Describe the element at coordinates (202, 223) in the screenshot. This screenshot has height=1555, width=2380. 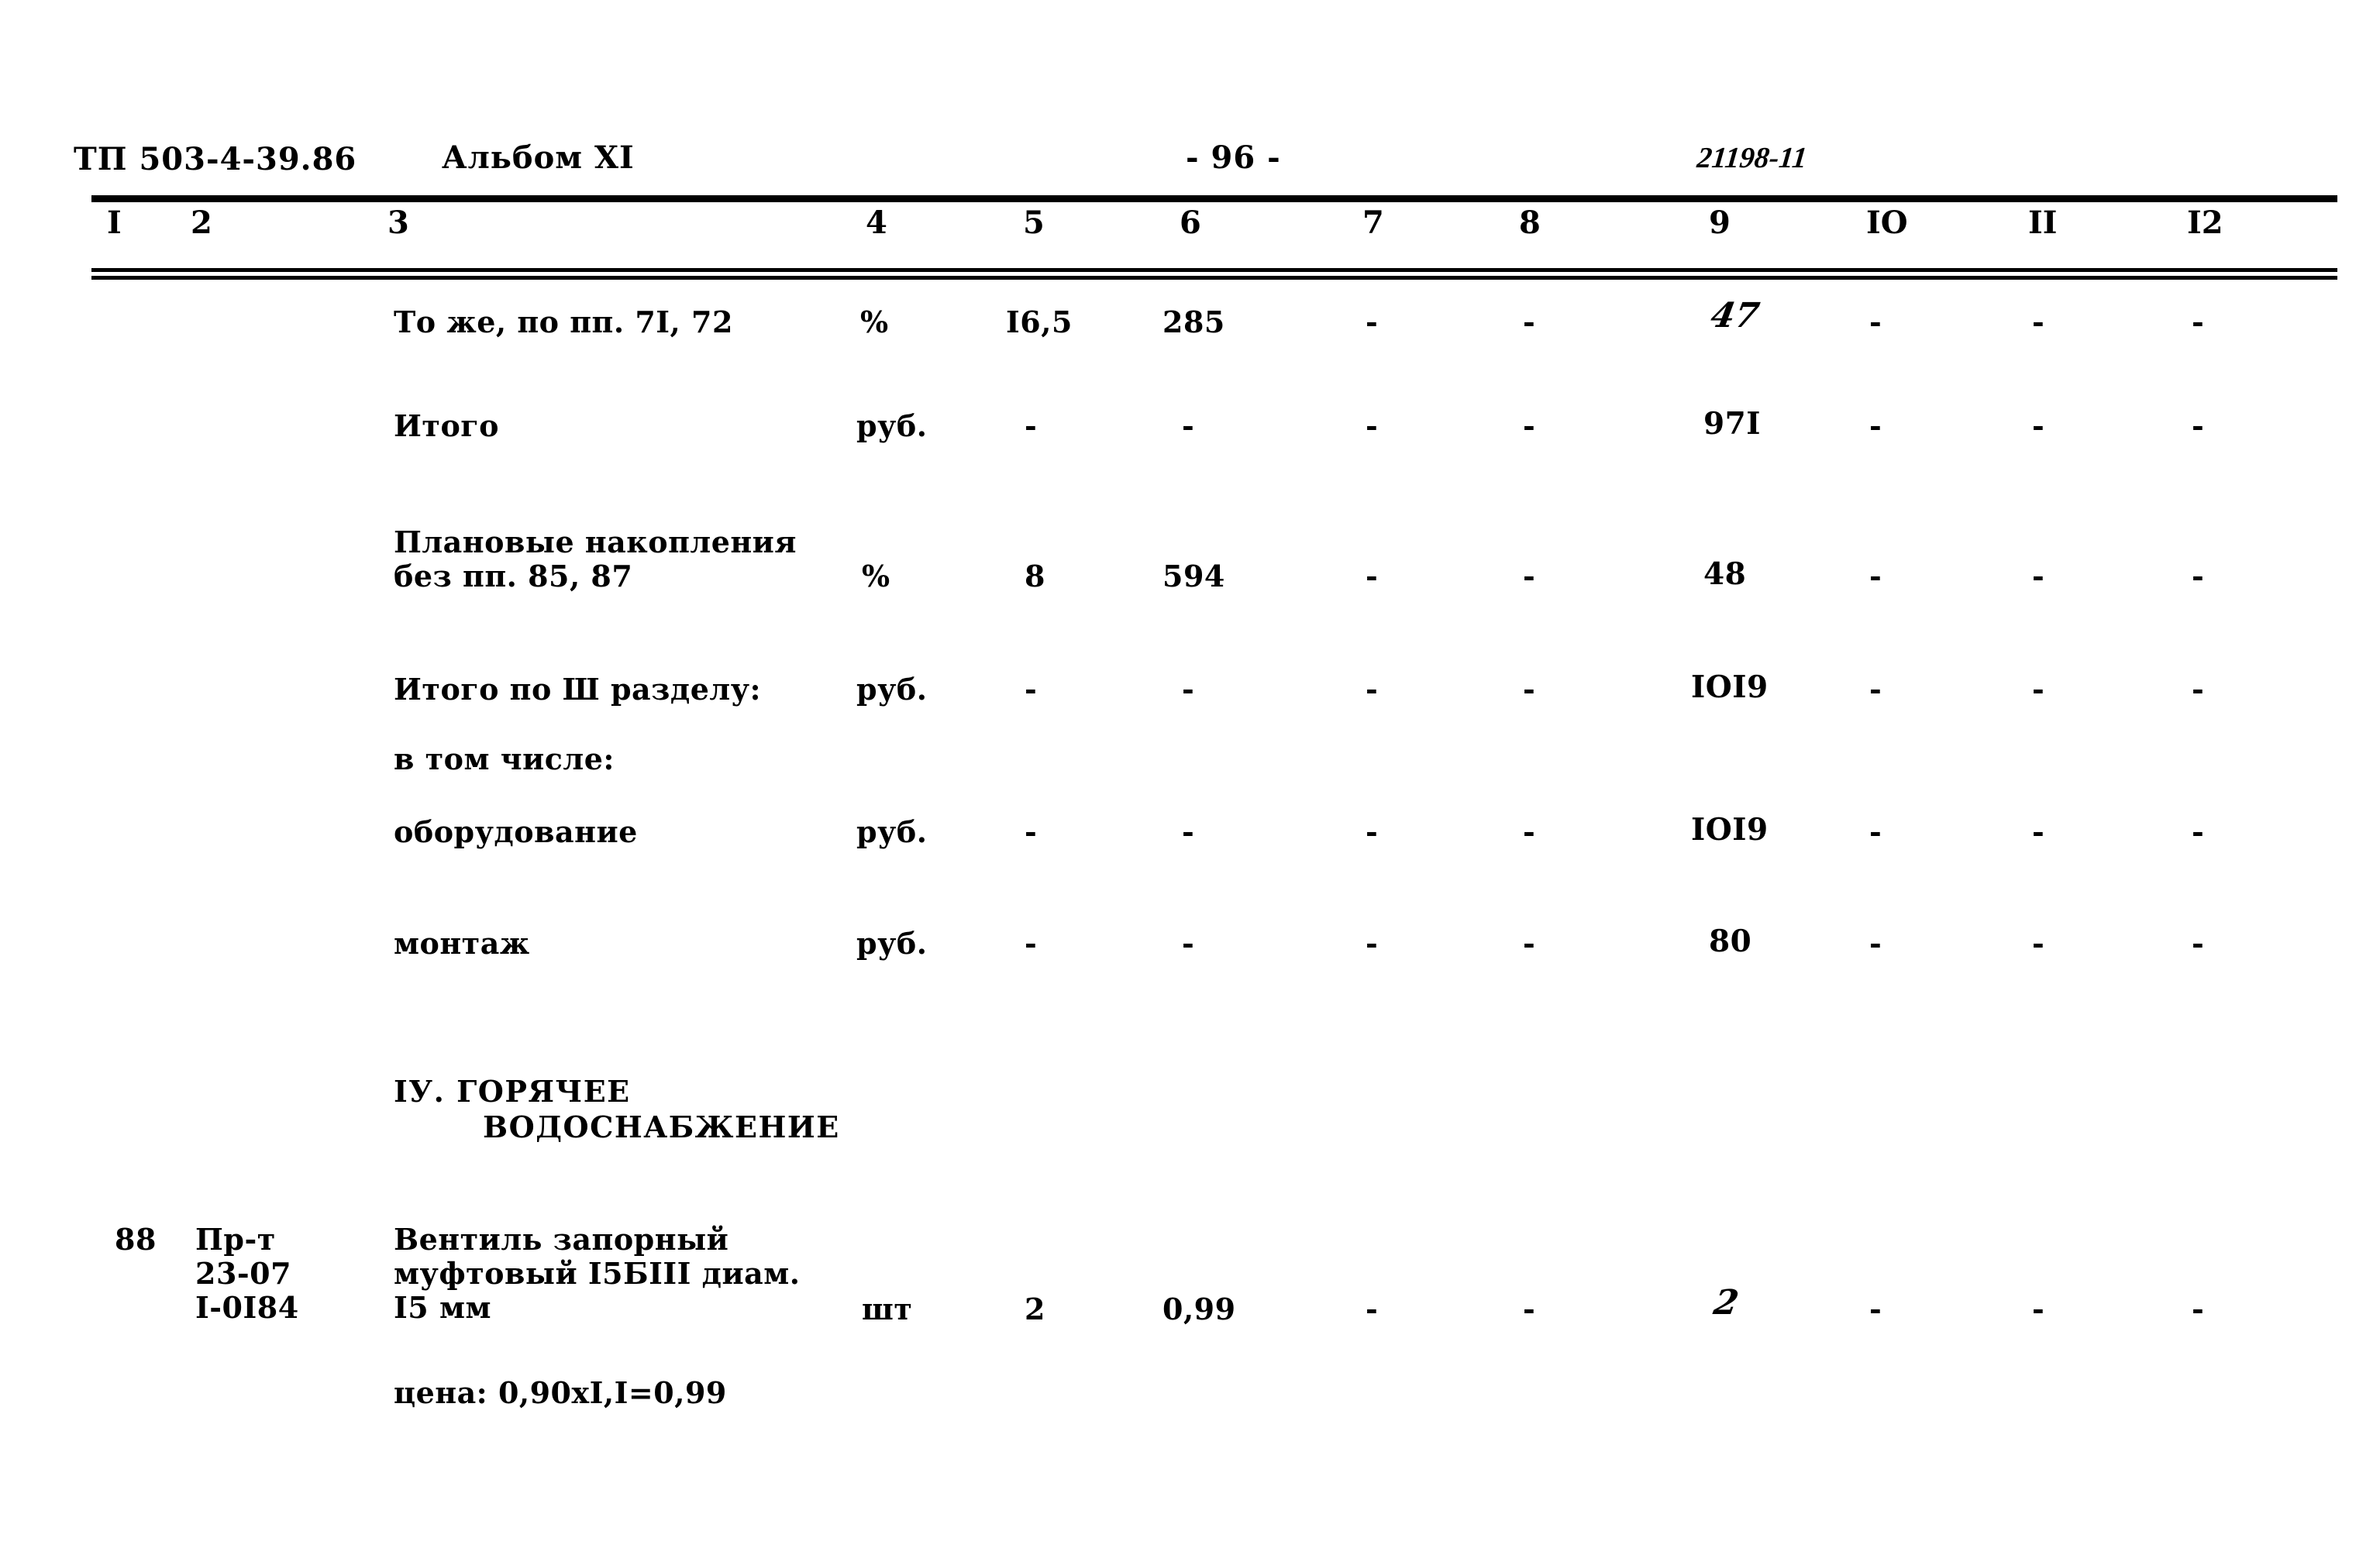
I see `column-header-2: 2` at that location.